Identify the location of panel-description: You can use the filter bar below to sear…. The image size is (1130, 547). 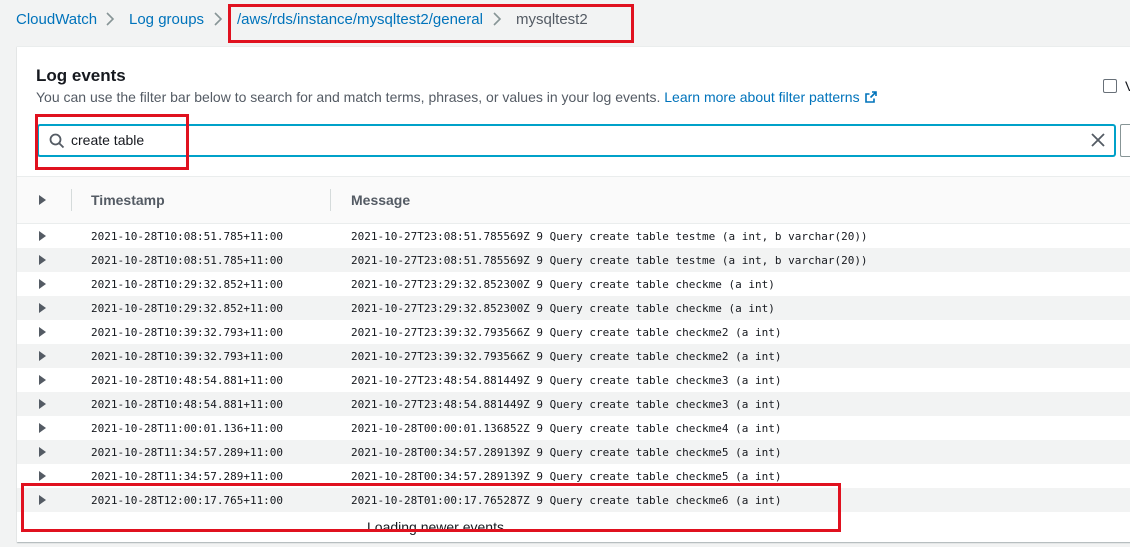
(457, 97).